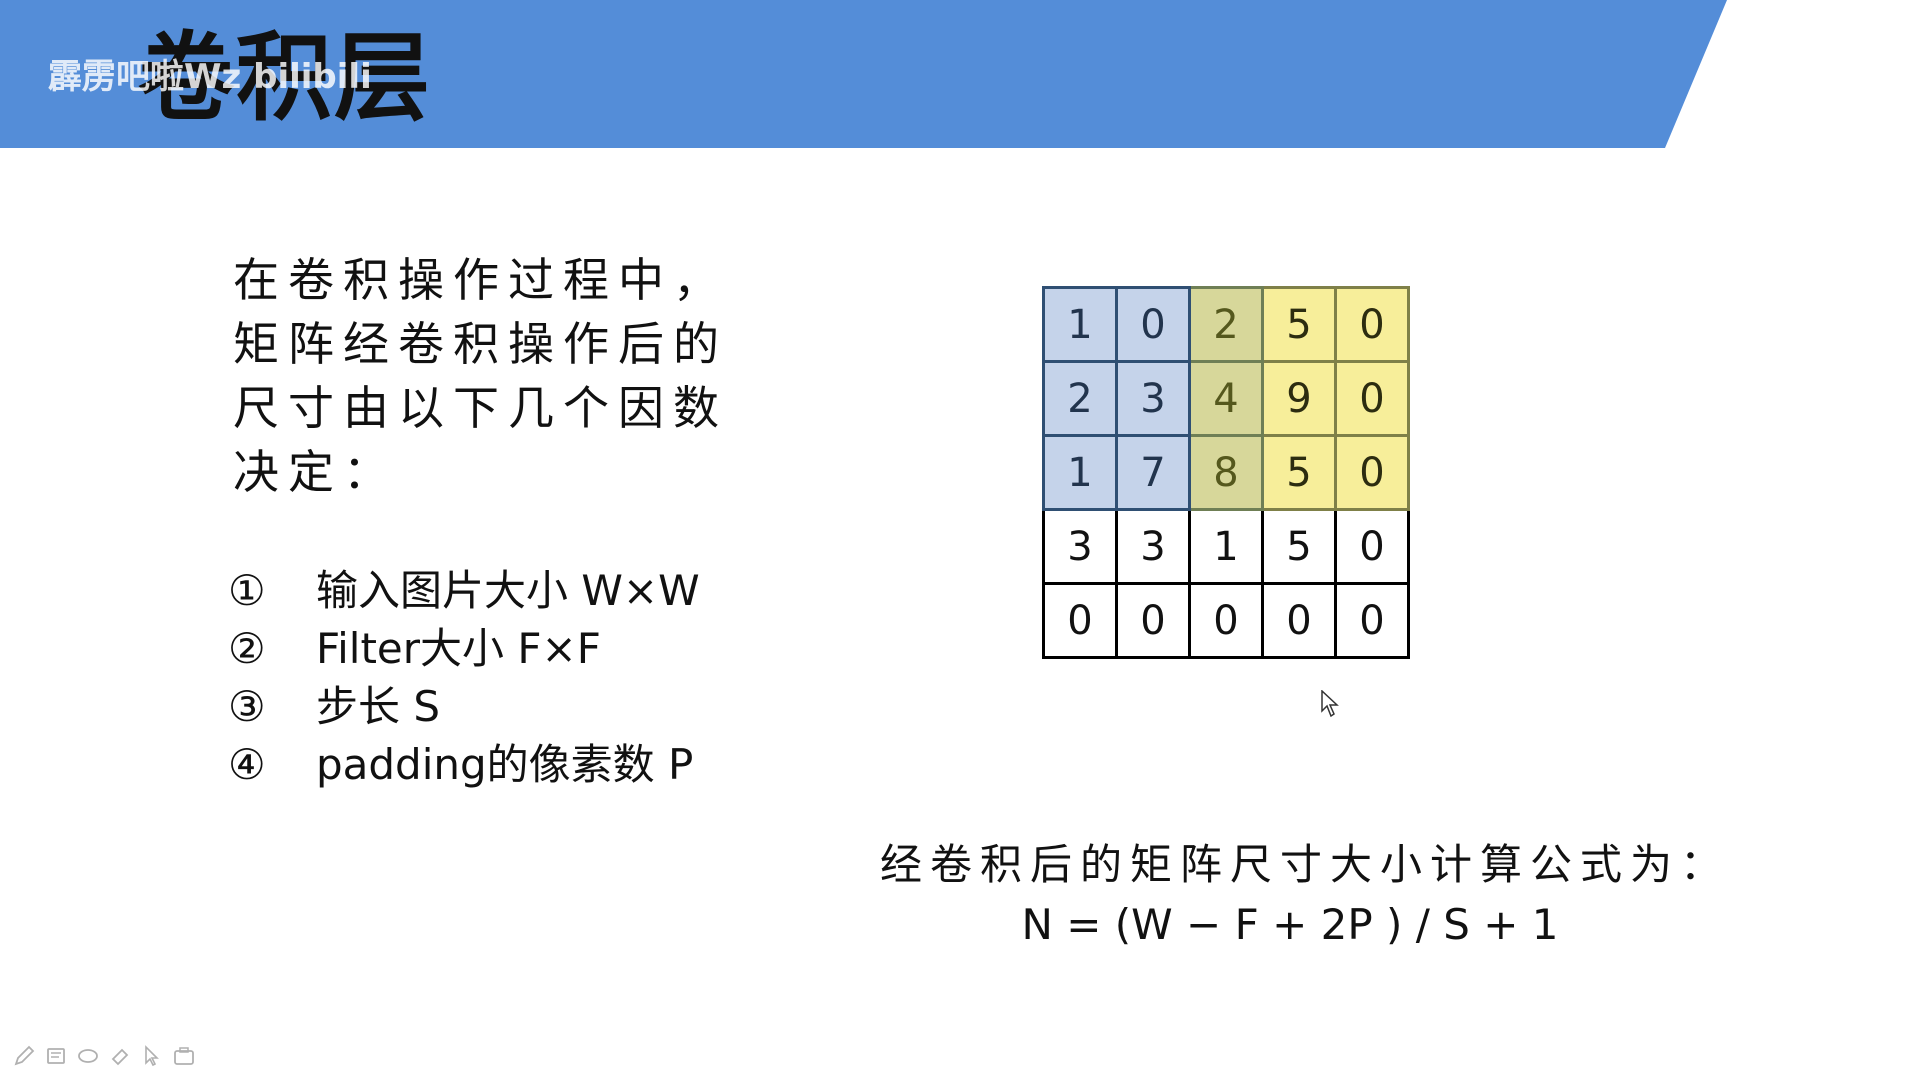 Image resolution: width=1920 pixels, height=1080 pixels. I want to click on laser-pointer-icon, so click(120, 1056).